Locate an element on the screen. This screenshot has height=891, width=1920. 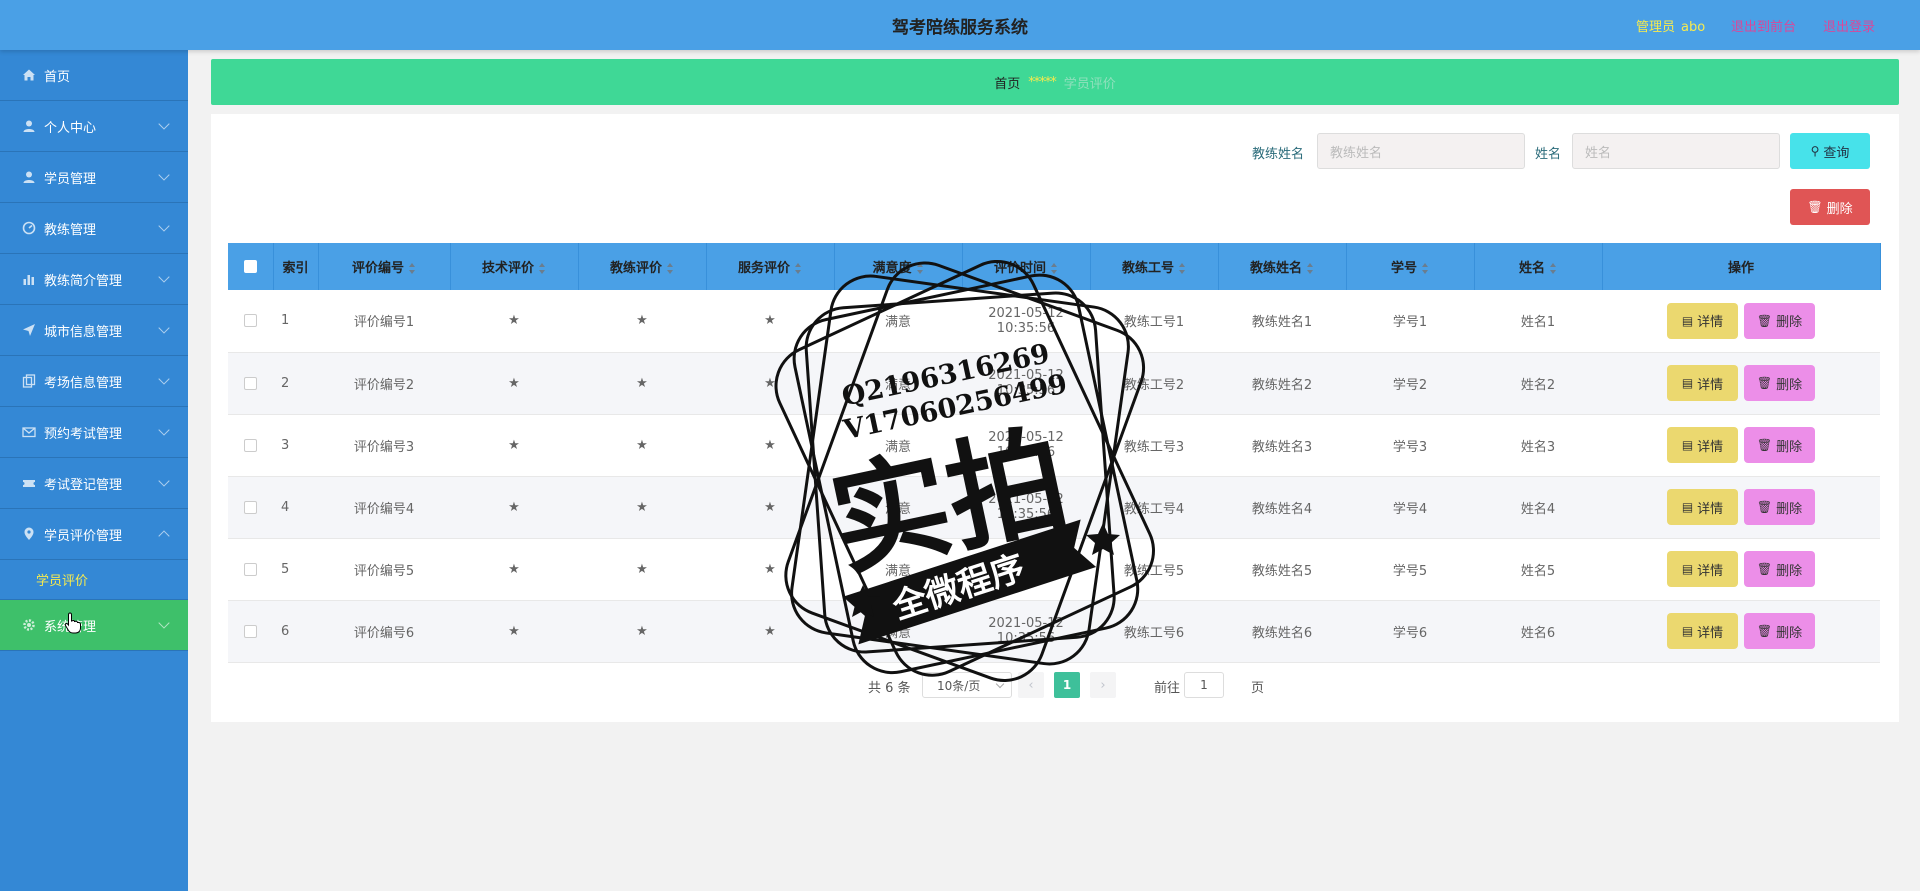
cell-tech: ★ is located at coordinates (514, 321).